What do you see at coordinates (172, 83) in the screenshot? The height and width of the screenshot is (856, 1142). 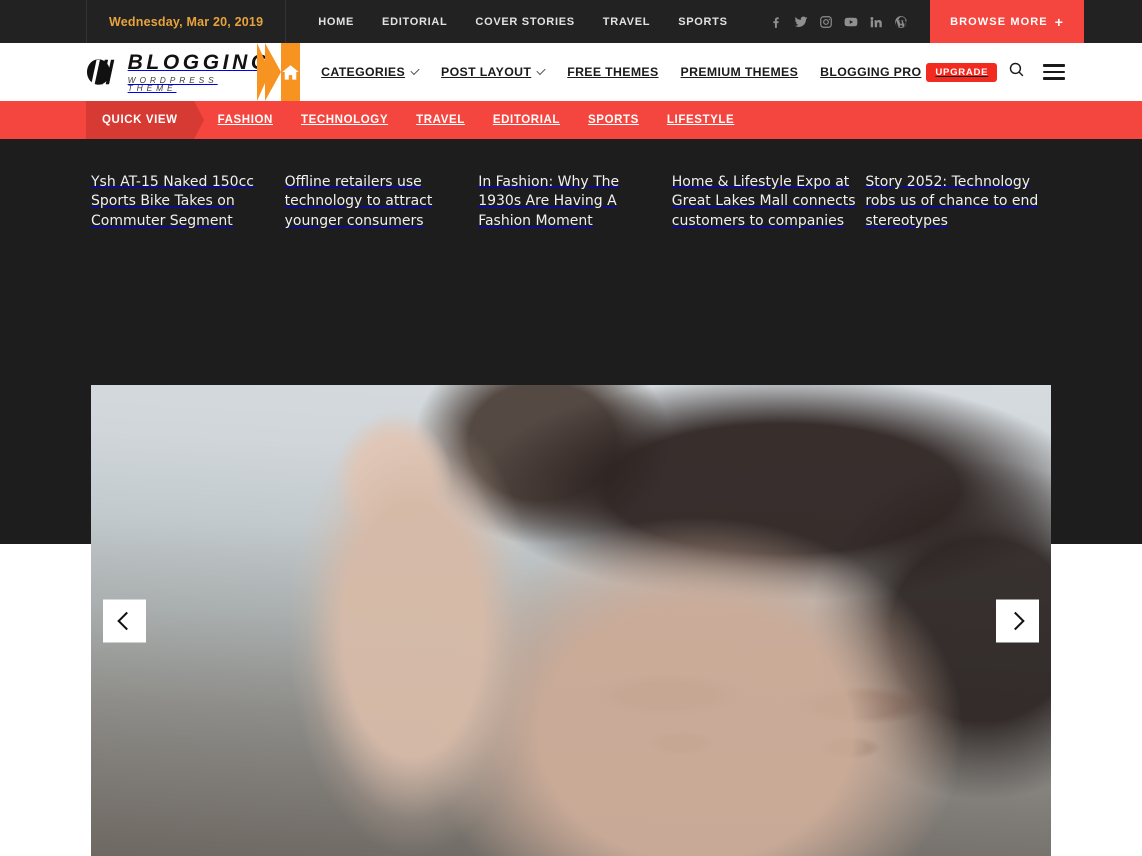 I see `logo-subtitle: WORDPRESS THEME` at bounding box center [172, 83].